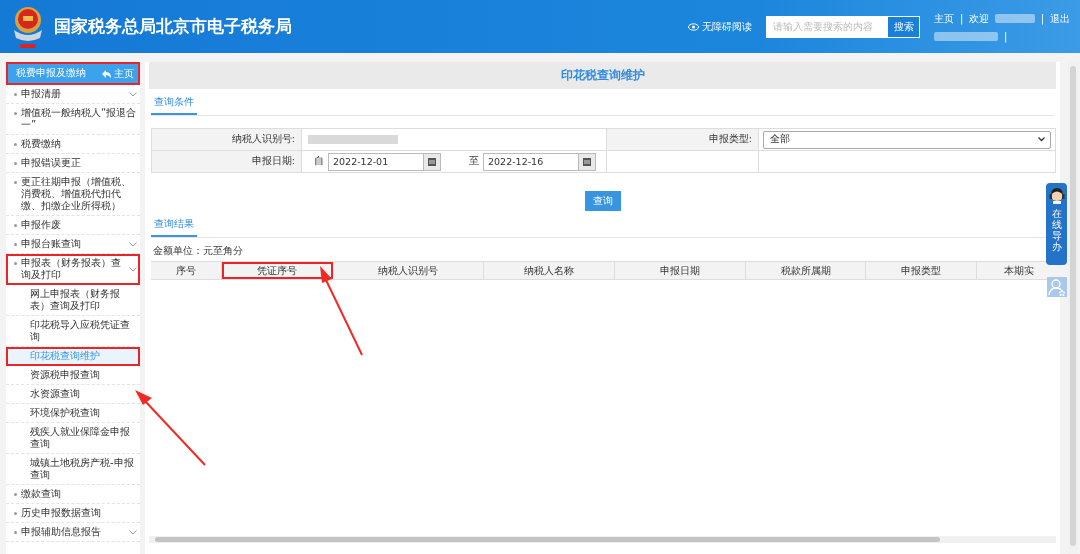 This screenshot has width=1080, height=554. What do you see at coordinates (106, 73) in the screenshot?
I see `back-arrow-icon` at bounding box center [106, 73].